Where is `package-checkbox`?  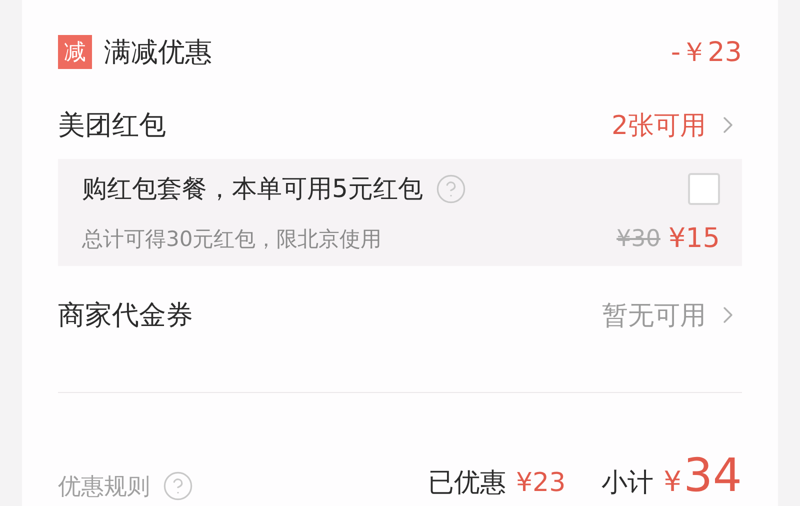 package-checkbox is located at coordinates (704, 188).